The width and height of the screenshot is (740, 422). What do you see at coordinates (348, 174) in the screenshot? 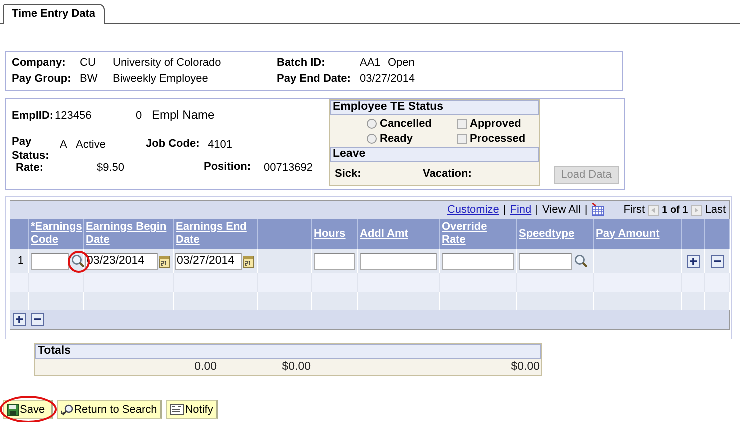
I see `sick-label: Sick:` at bounding box center [348, 174].